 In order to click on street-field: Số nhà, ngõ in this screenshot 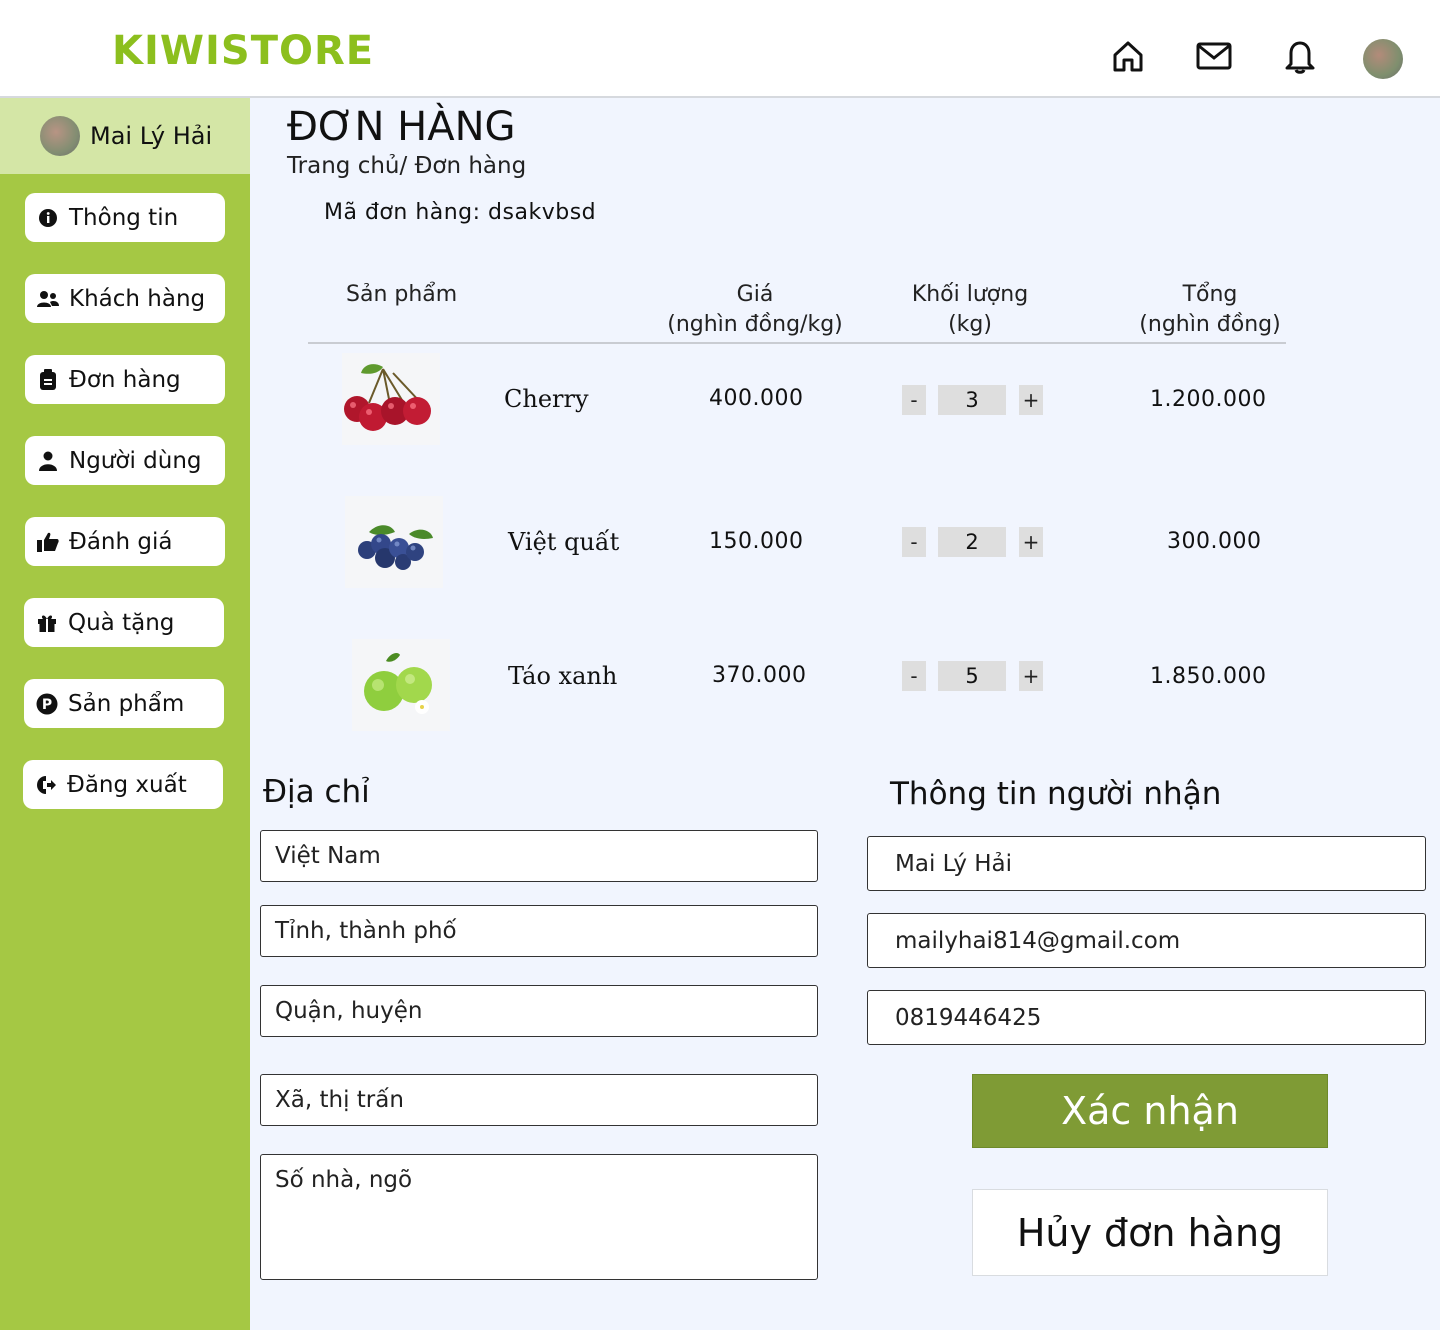, I will do `click(539, 1217)`.